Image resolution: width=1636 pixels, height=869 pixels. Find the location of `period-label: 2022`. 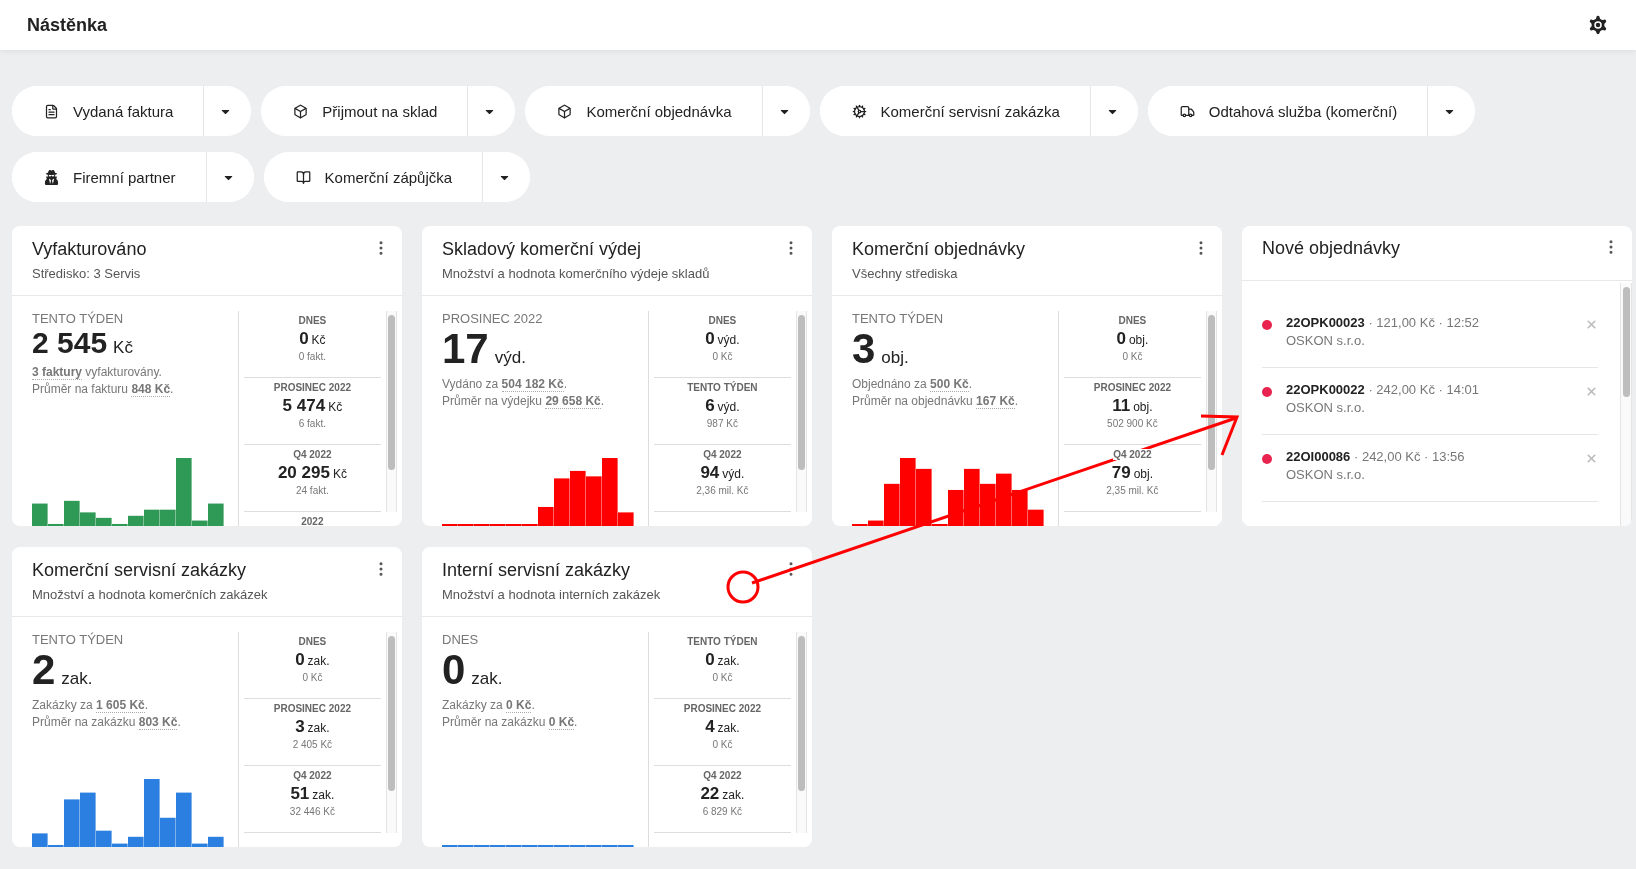

period-label: 2022 is located at coordinates (312, 521).